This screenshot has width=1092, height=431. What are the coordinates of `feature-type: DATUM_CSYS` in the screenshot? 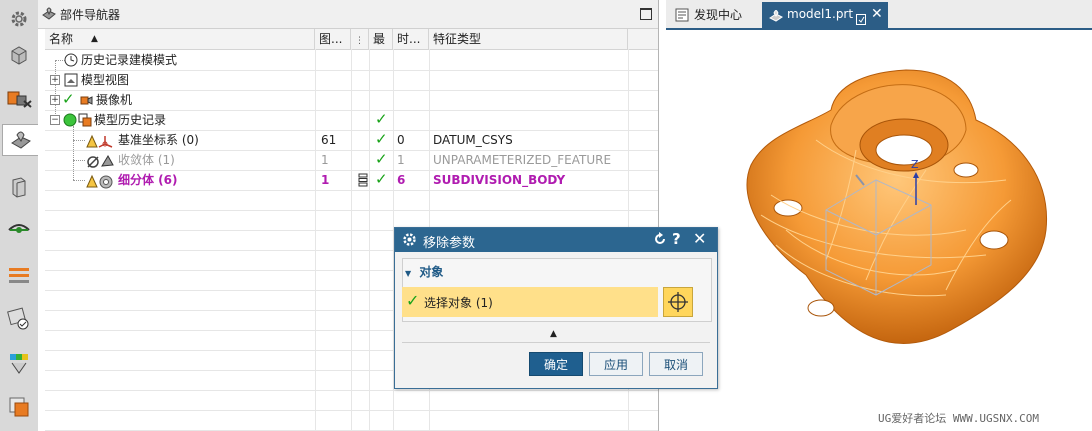 It's located at (473, 140).